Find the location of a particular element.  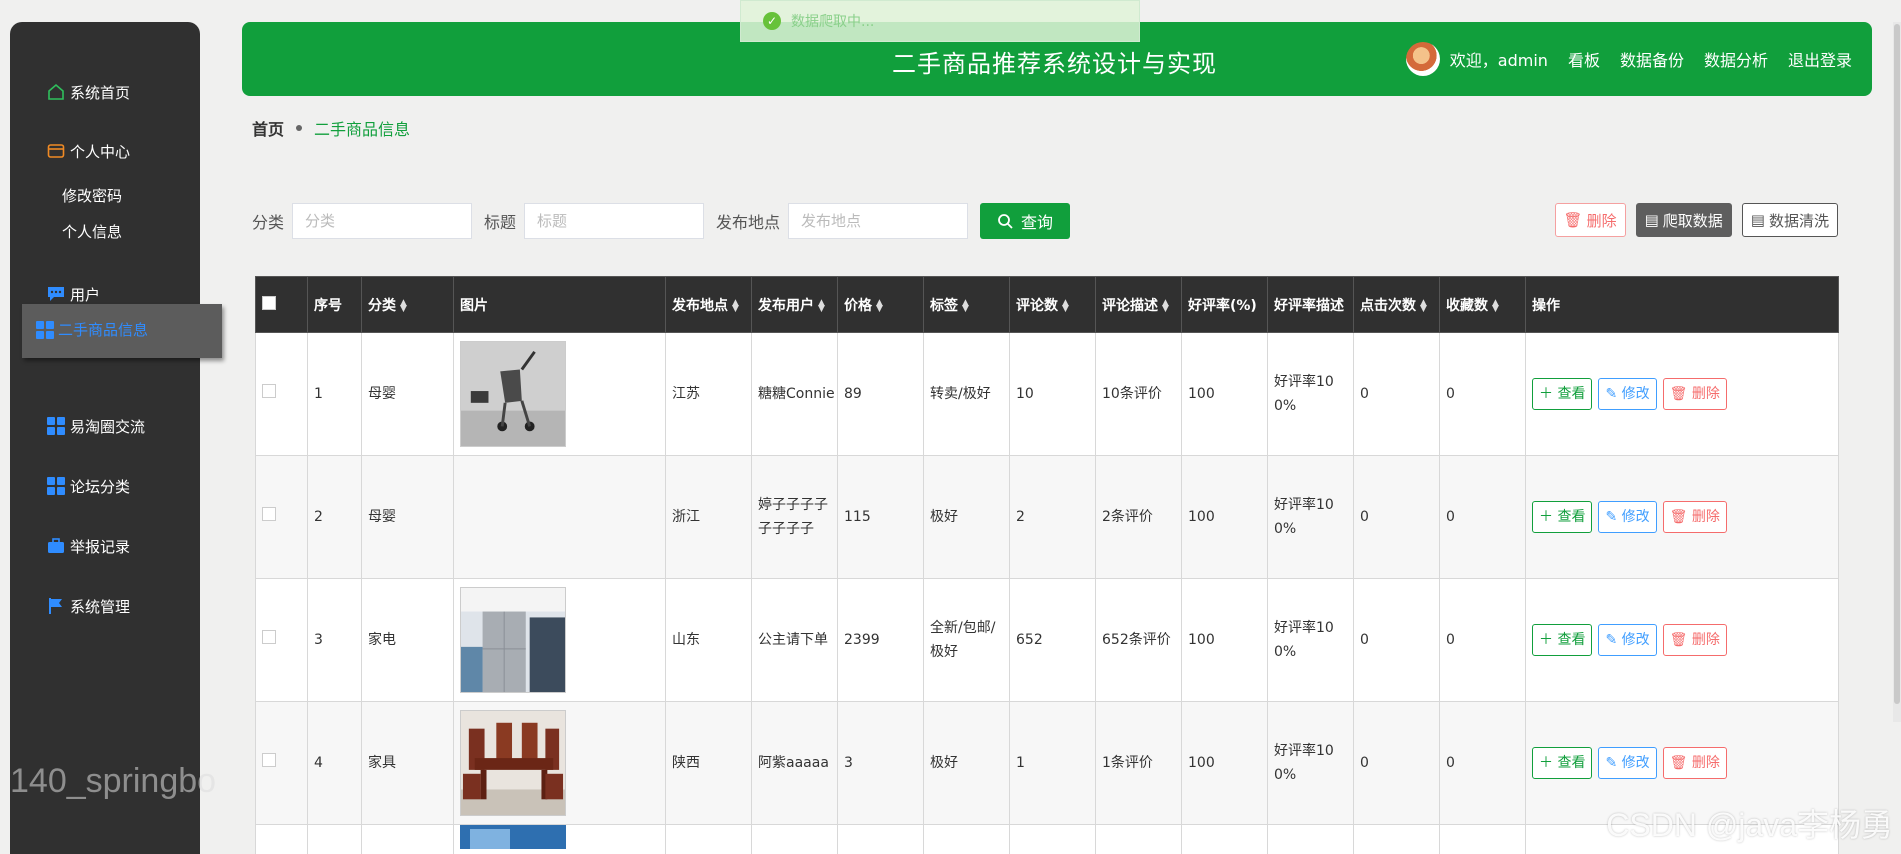

sidebar-item-users: 用户 is located at coordinates (73, 294).